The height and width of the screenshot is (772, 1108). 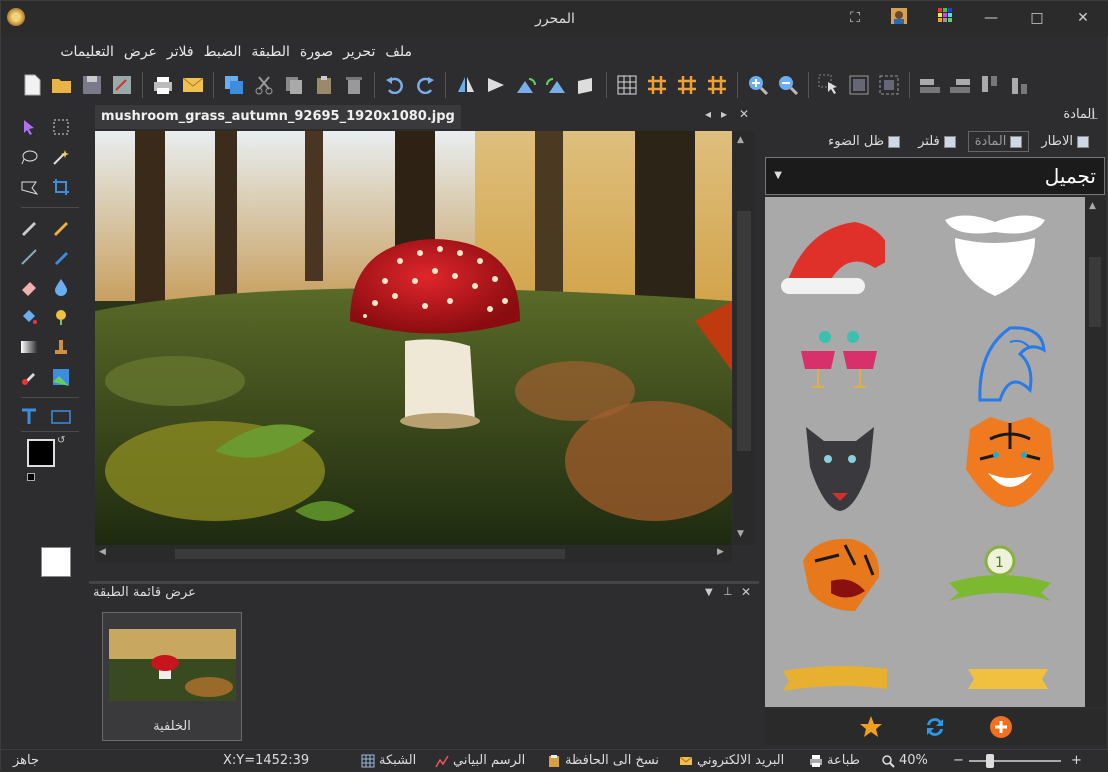 What do you see at coordinates (1037, 18) in the screenshot?
I see `maximize-button: □` at bounding box center [1037, 18].